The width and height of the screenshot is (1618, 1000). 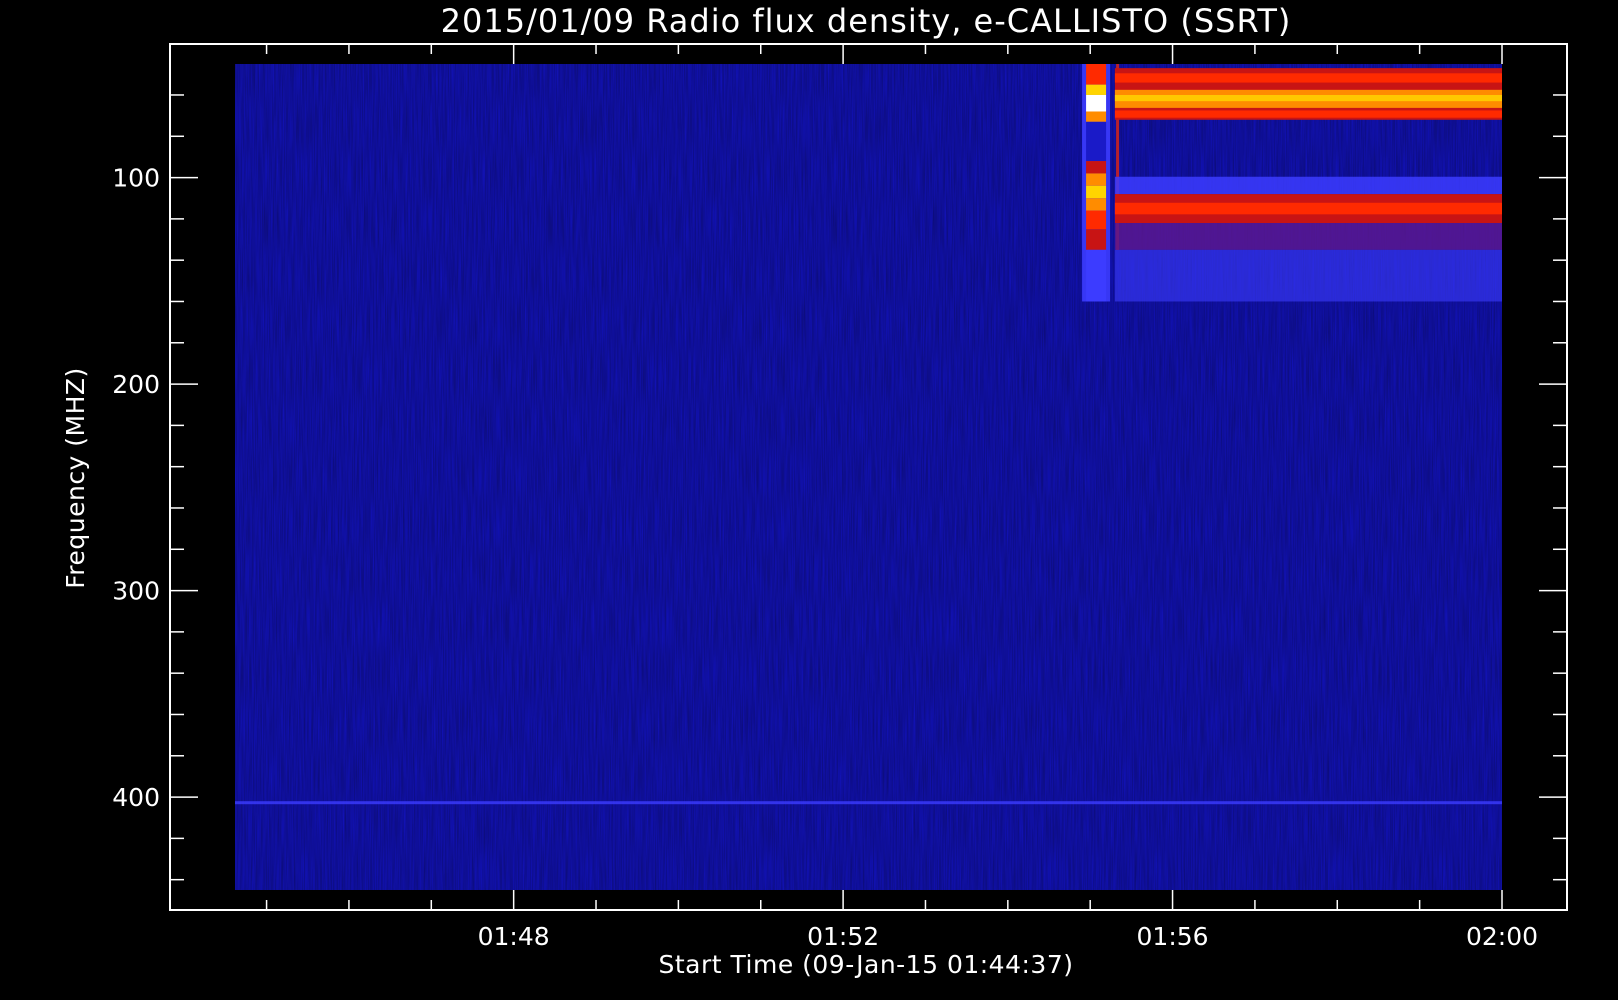 What do you see at coordinates (1173, 936) in the screenshot?
I see `x-tick-label: 01:56` at bounding box center [1173, 936].